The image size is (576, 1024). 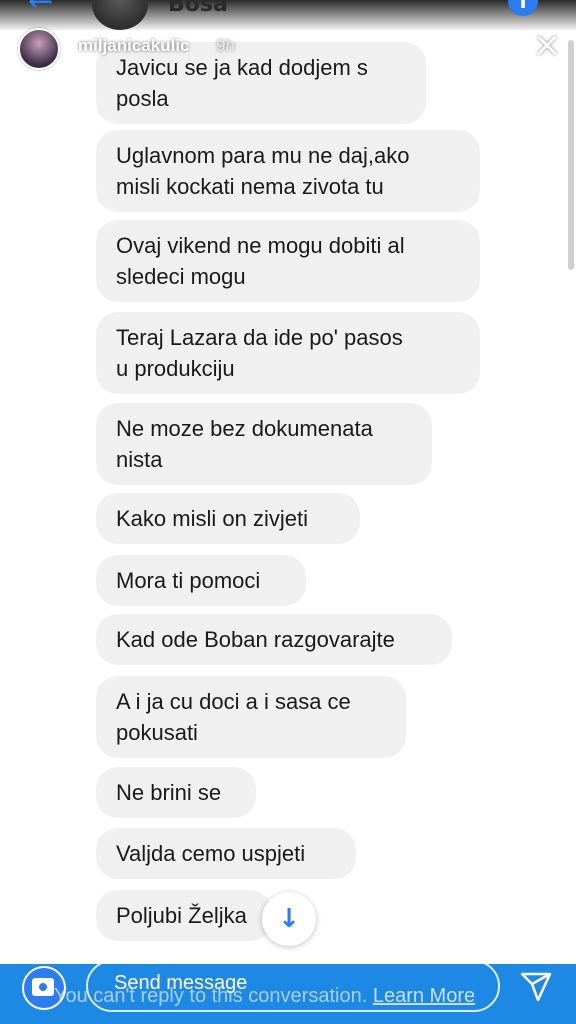 I want to click on learn-more-link: Learn More, so click(x=424, y=996).